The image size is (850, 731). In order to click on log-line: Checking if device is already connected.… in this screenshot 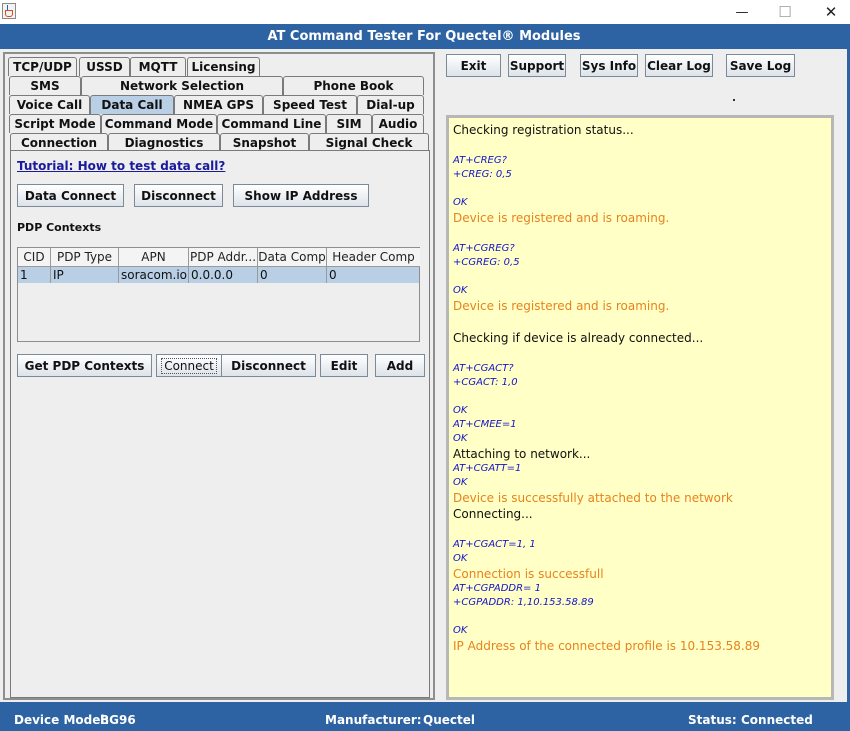, I will do `click(578, 338)`.